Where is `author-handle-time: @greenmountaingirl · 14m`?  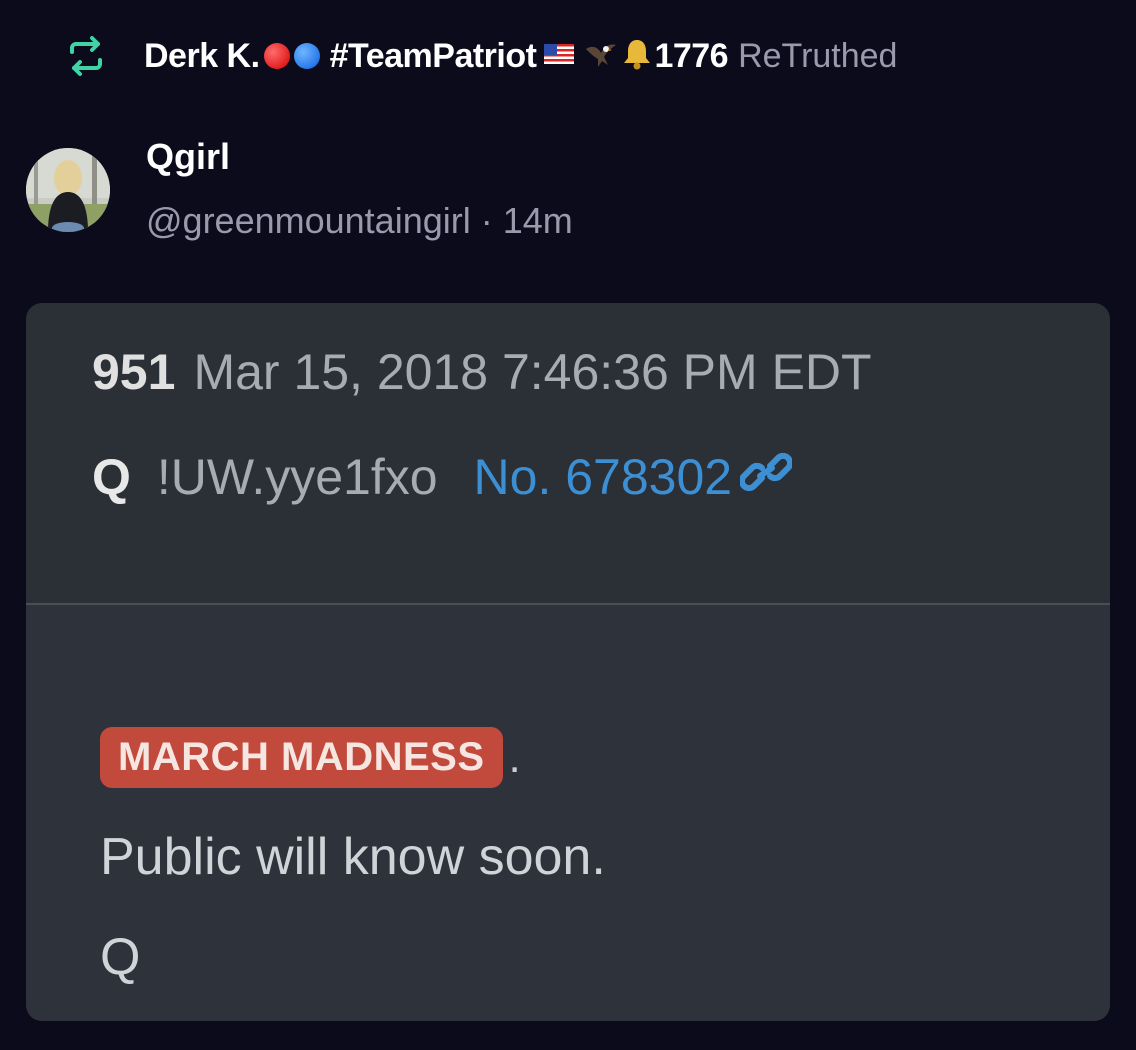
author-handle-time: @greenmountaingirl · 14m is located at coordinates (359, 221).